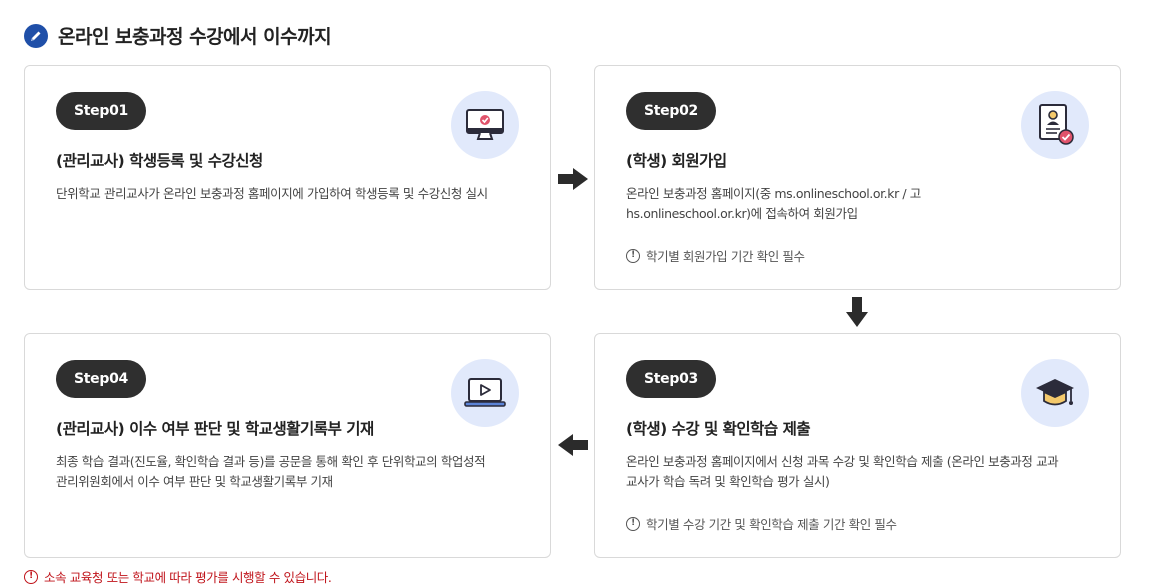 Image resolution: width=1154 pixels, height=586 pixels. Describe the element at coordinates (485, 393) in the screenshot. I see `laptop-play-icon` at that location.